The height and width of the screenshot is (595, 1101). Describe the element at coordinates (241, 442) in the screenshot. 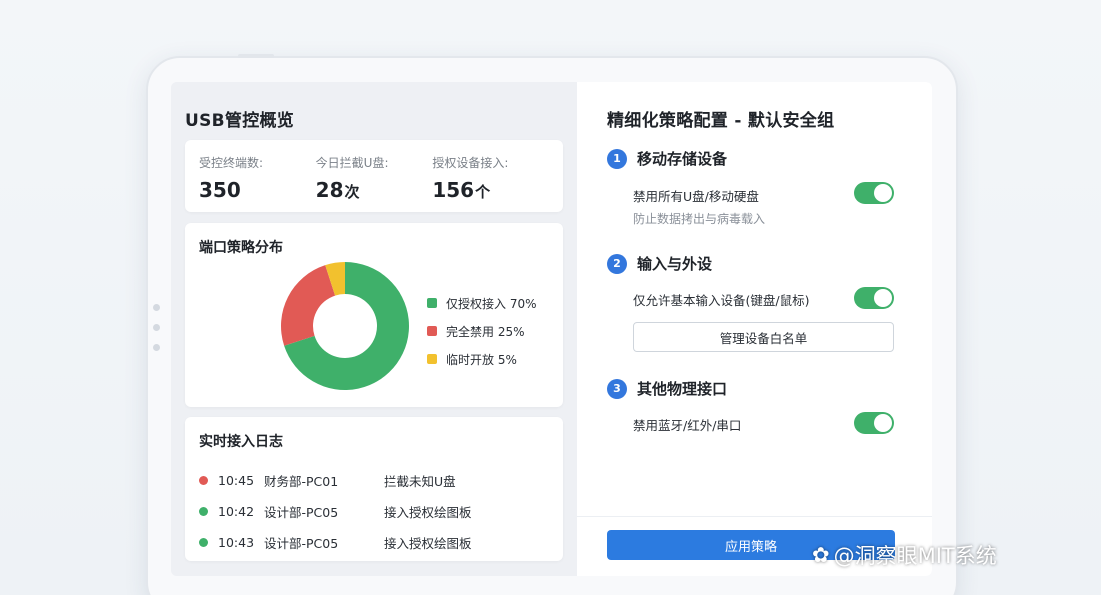

I see `log-title: 实时接入日志` at that location.